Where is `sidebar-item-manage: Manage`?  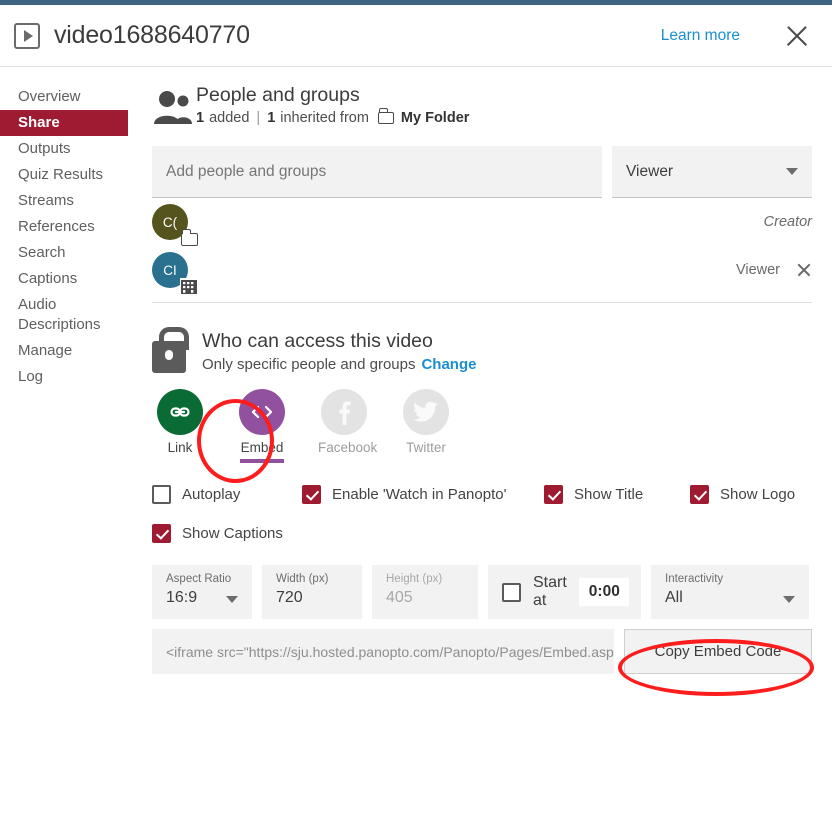 sidebar-item-manage: Manage is located at coordinates (64, 351).